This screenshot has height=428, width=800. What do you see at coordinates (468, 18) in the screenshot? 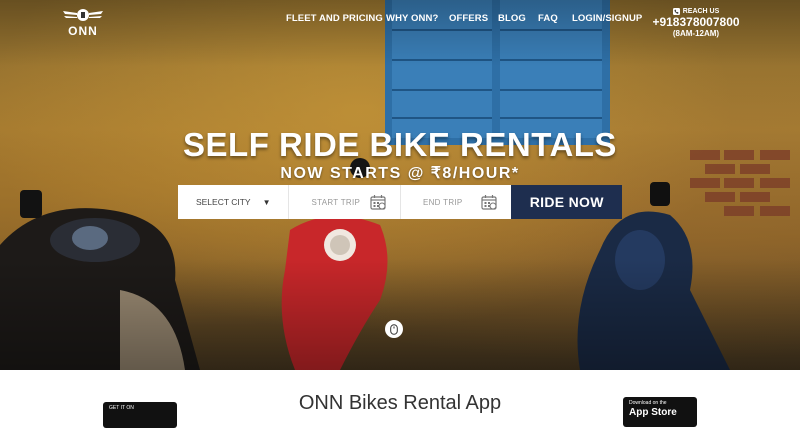
I see `nav-offers: OFFERS` at bounding box center [468, 18].